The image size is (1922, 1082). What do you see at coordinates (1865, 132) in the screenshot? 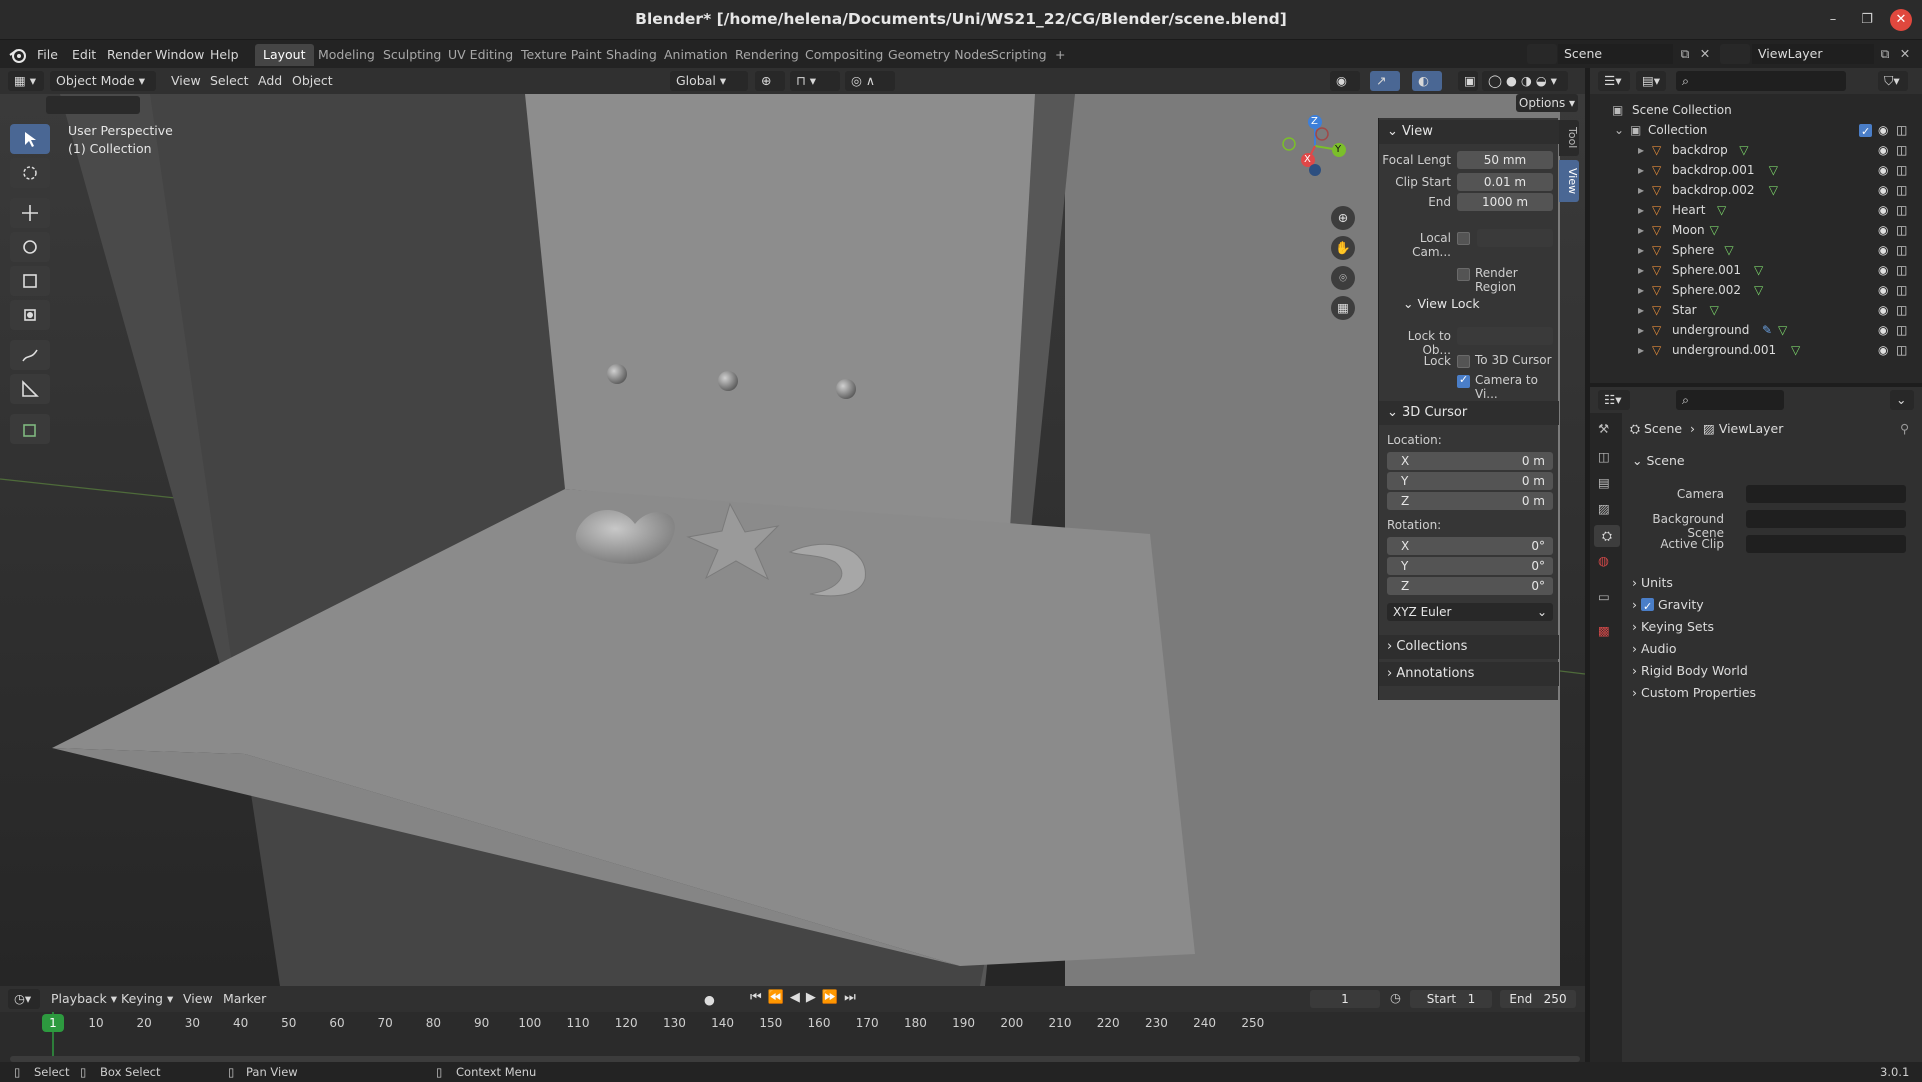
I see `collection-include-checkbox` at bounding box center [1865, 132].